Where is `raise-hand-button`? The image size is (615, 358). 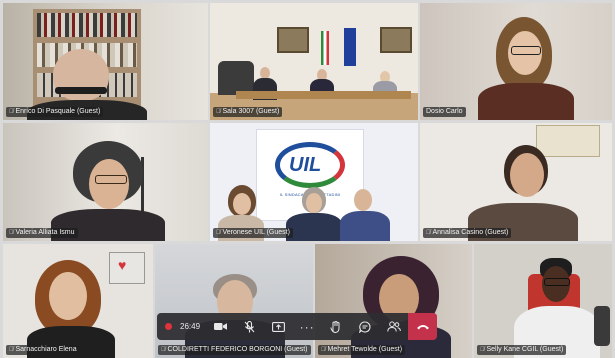 raise-hand-button is located at coordinates (336, 326).